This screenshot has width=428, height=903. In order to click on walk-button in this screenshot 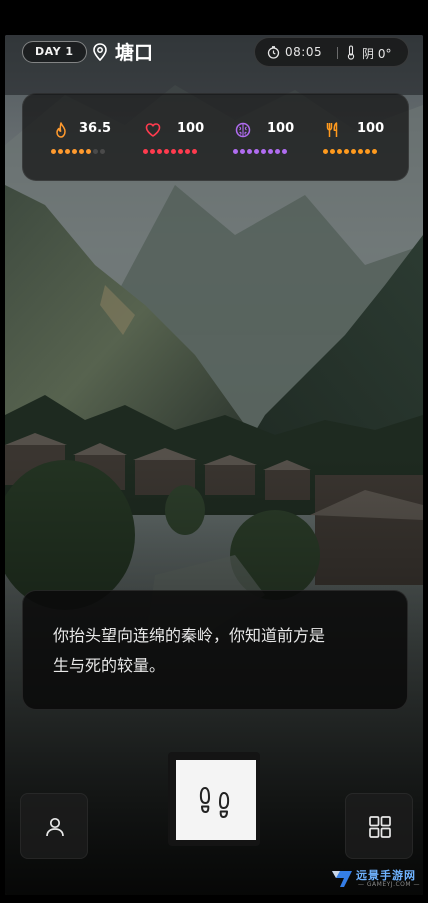, I will do `click(214, 799)`.